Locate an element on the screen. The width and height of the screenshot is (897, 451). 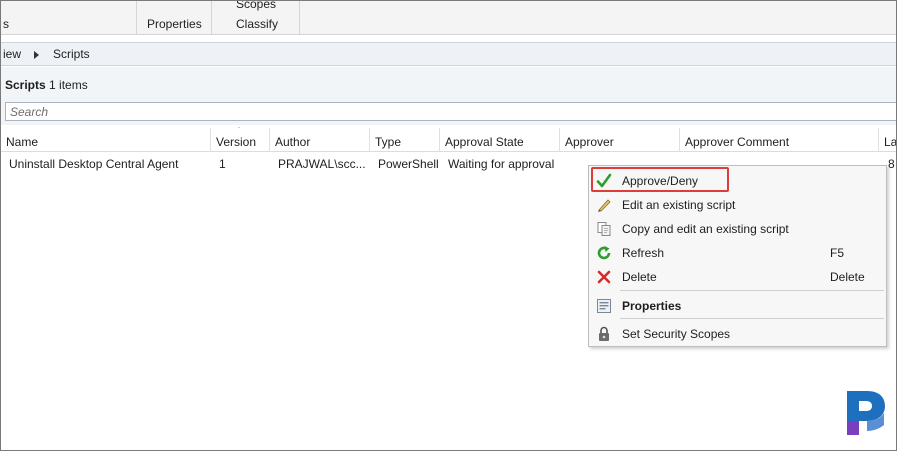
column-header-author: Author is located at coordinates (320, 140).